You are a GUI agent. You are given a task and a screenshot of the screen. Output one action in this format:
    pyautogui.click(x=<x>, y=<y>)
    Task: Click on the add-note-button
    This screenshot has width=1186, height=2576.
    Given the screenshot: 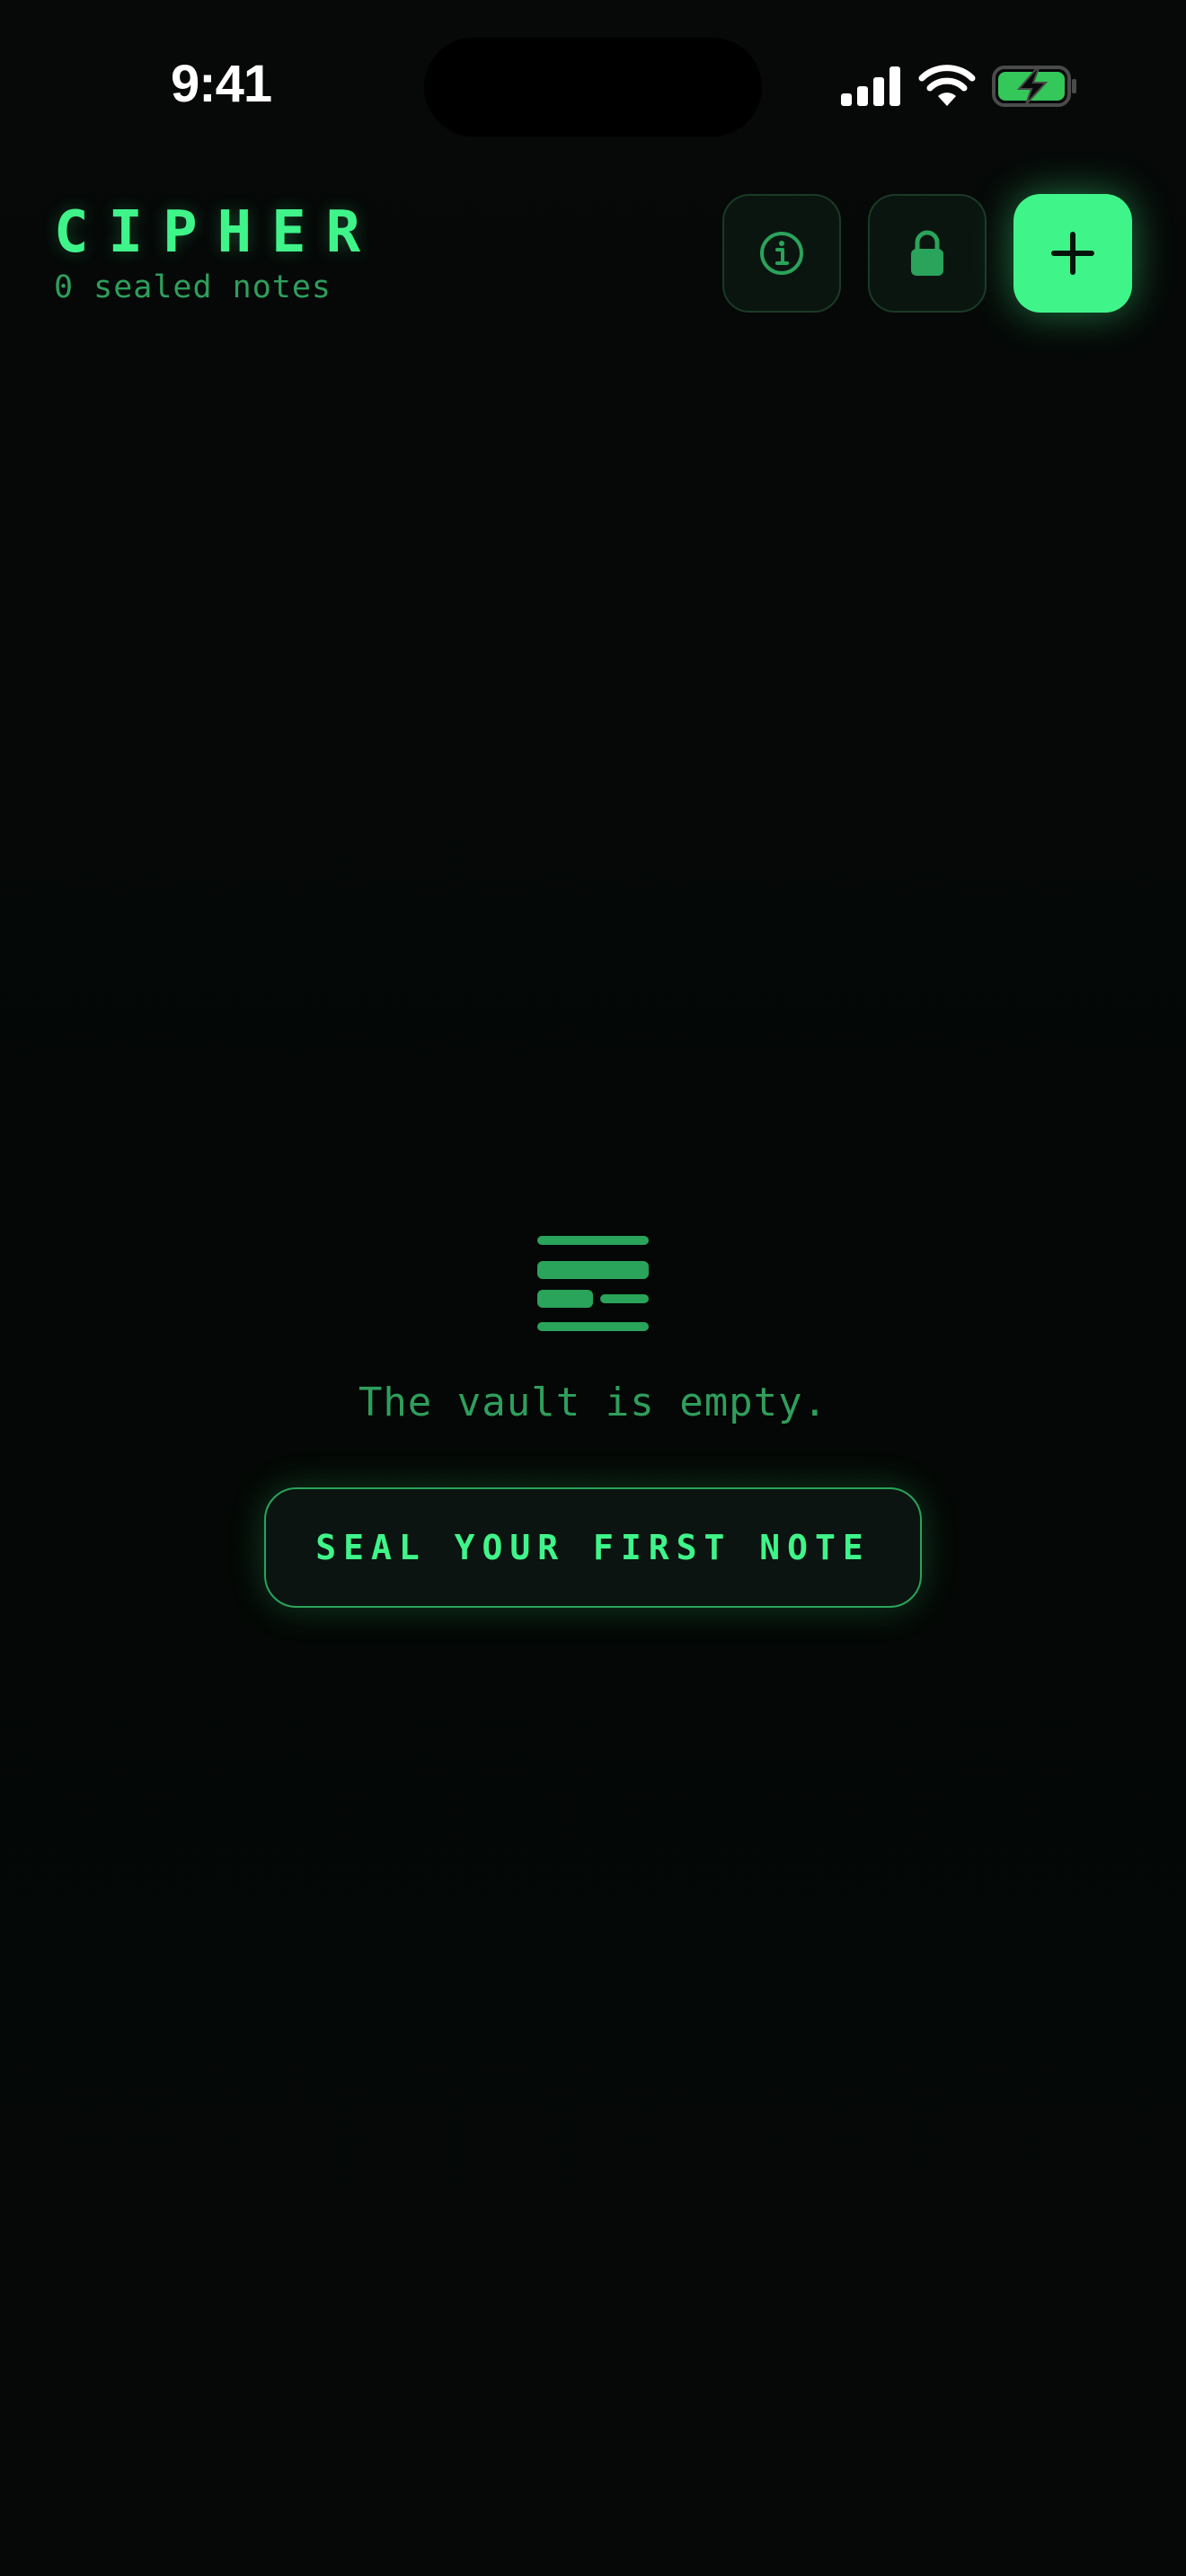 What is the action you would take?
    pyautogui.click(x=1072, y=253)
    